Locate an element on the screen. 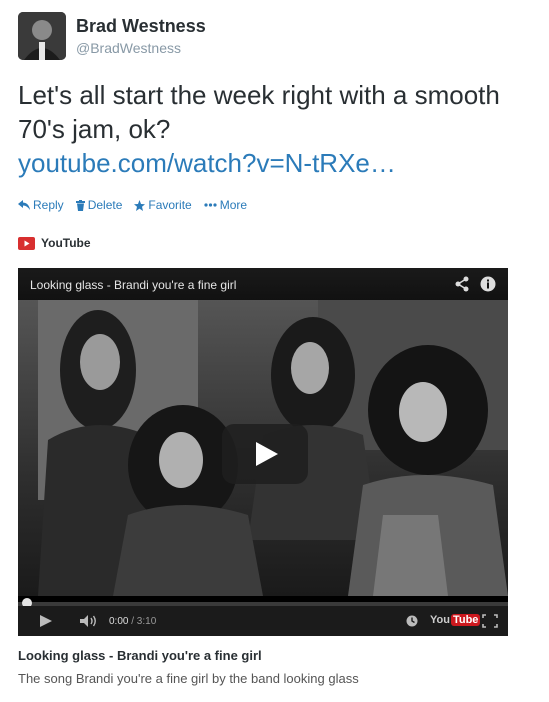 Image resolution: width=549 pixels, height=702 pixels. reply-button: Reply is located at coordinates (41, 205).